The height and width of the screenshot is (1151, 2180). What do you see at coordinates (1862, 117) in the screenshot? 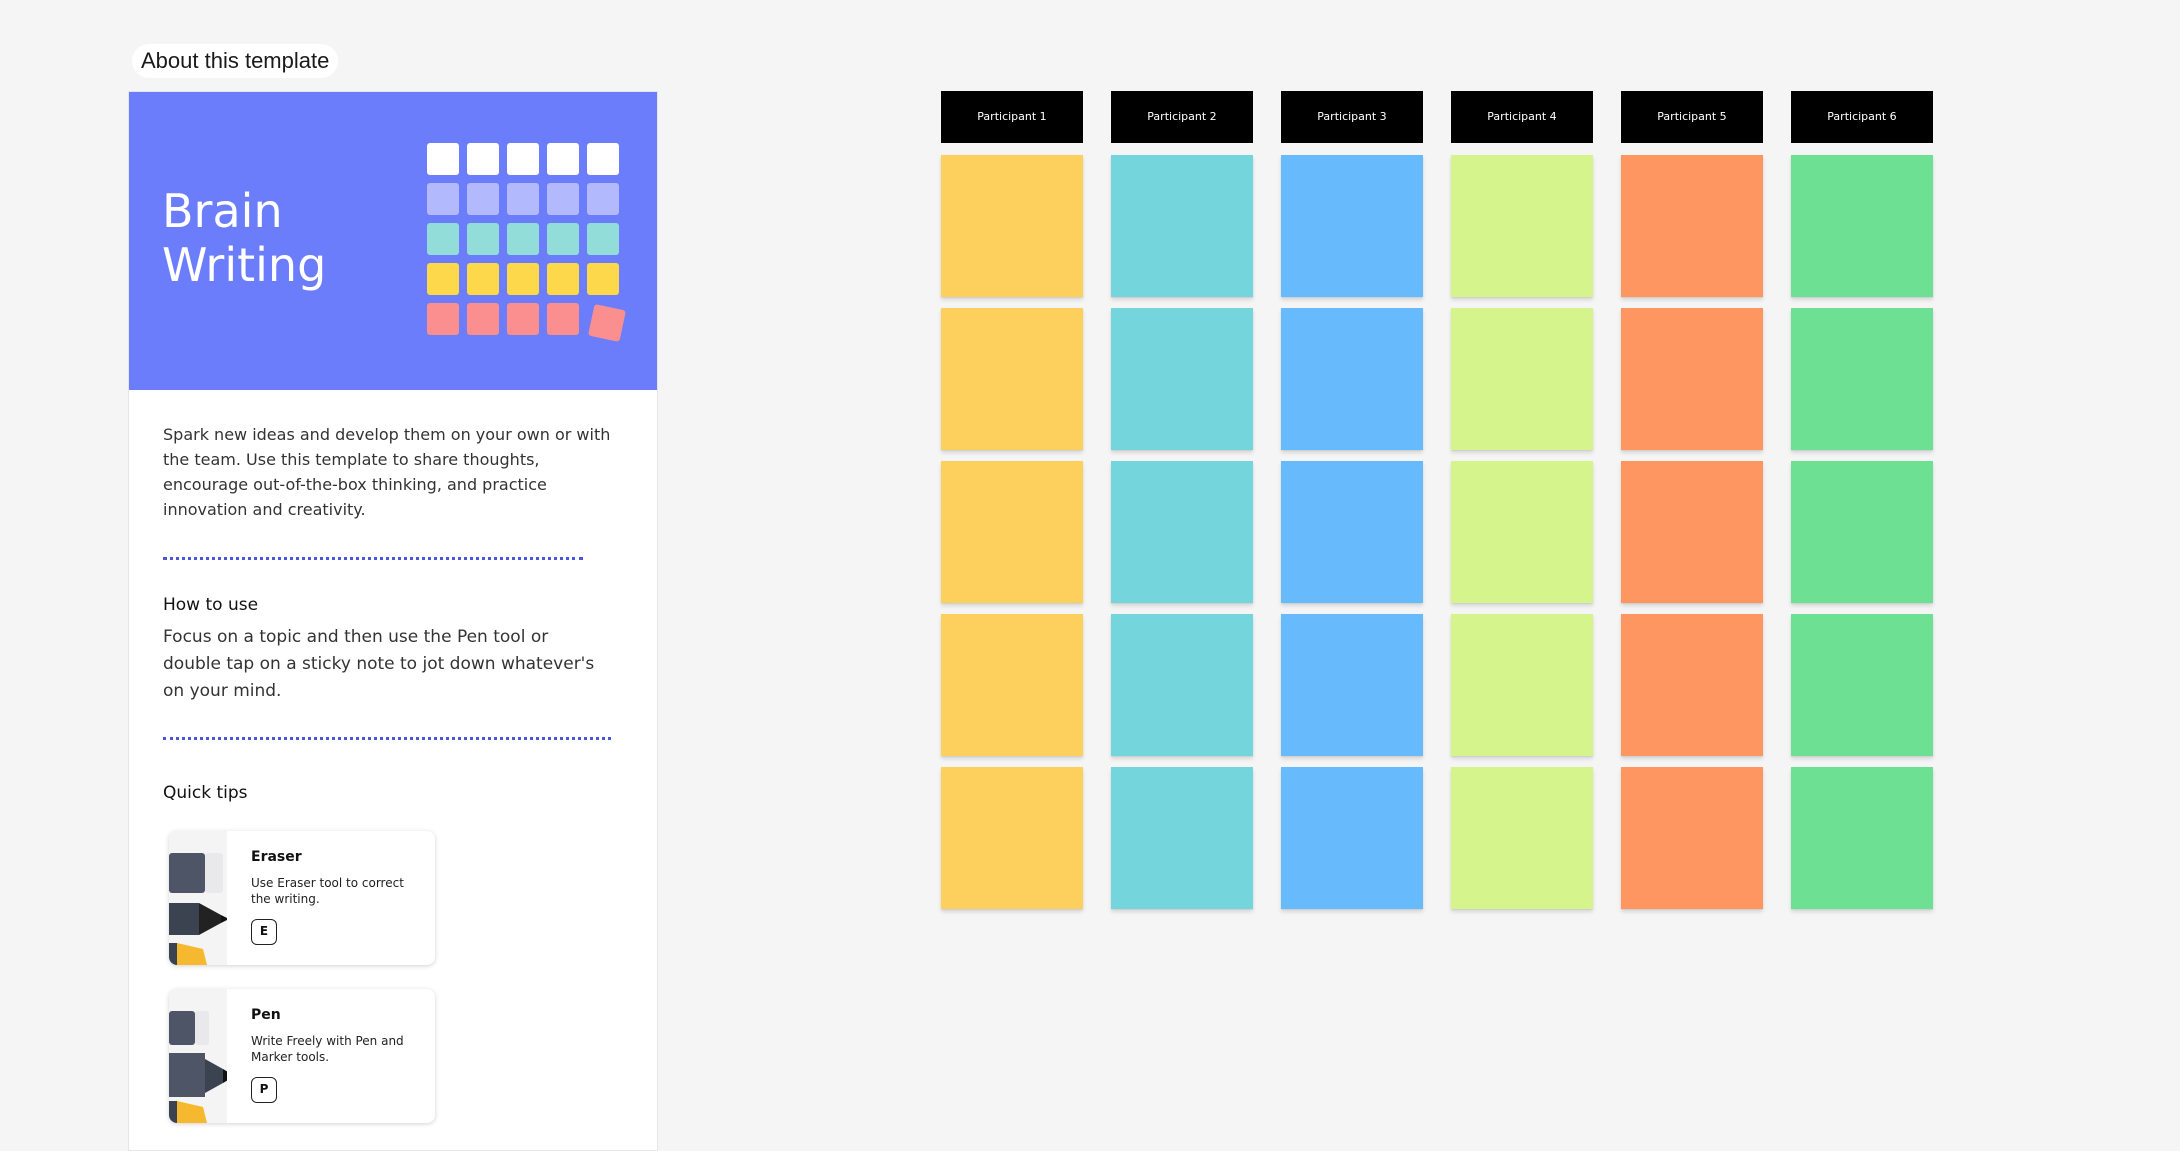
I see `participant-header: Participant 6` at bounding box center [1862, 117].